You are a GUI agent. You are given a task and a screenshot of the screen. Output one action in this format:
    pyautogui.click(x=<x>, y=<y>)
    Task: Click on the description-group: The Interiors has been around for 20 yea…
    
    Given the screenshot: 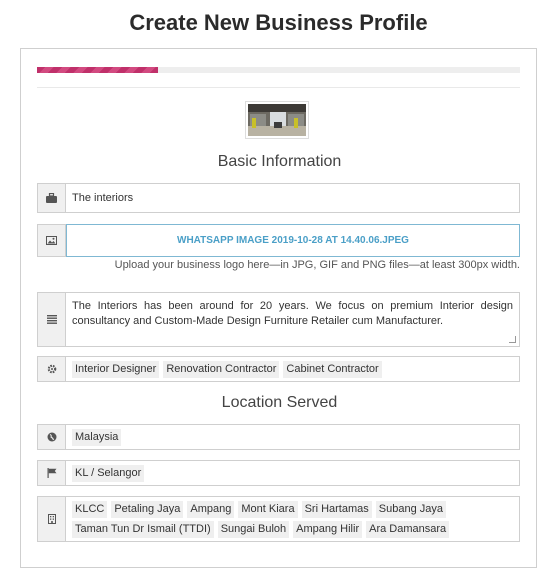 What is the action you would take?
    pyautogui.click(x=278, y=319)
    